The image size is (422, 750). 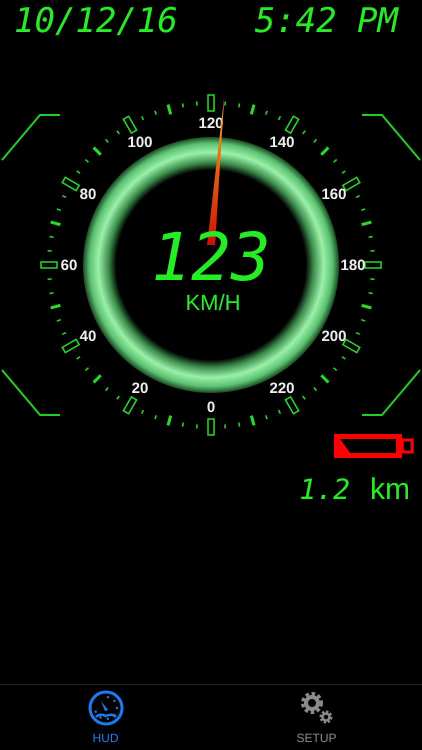 I want to click on scale-label: 80, so click(x=88, y=194).